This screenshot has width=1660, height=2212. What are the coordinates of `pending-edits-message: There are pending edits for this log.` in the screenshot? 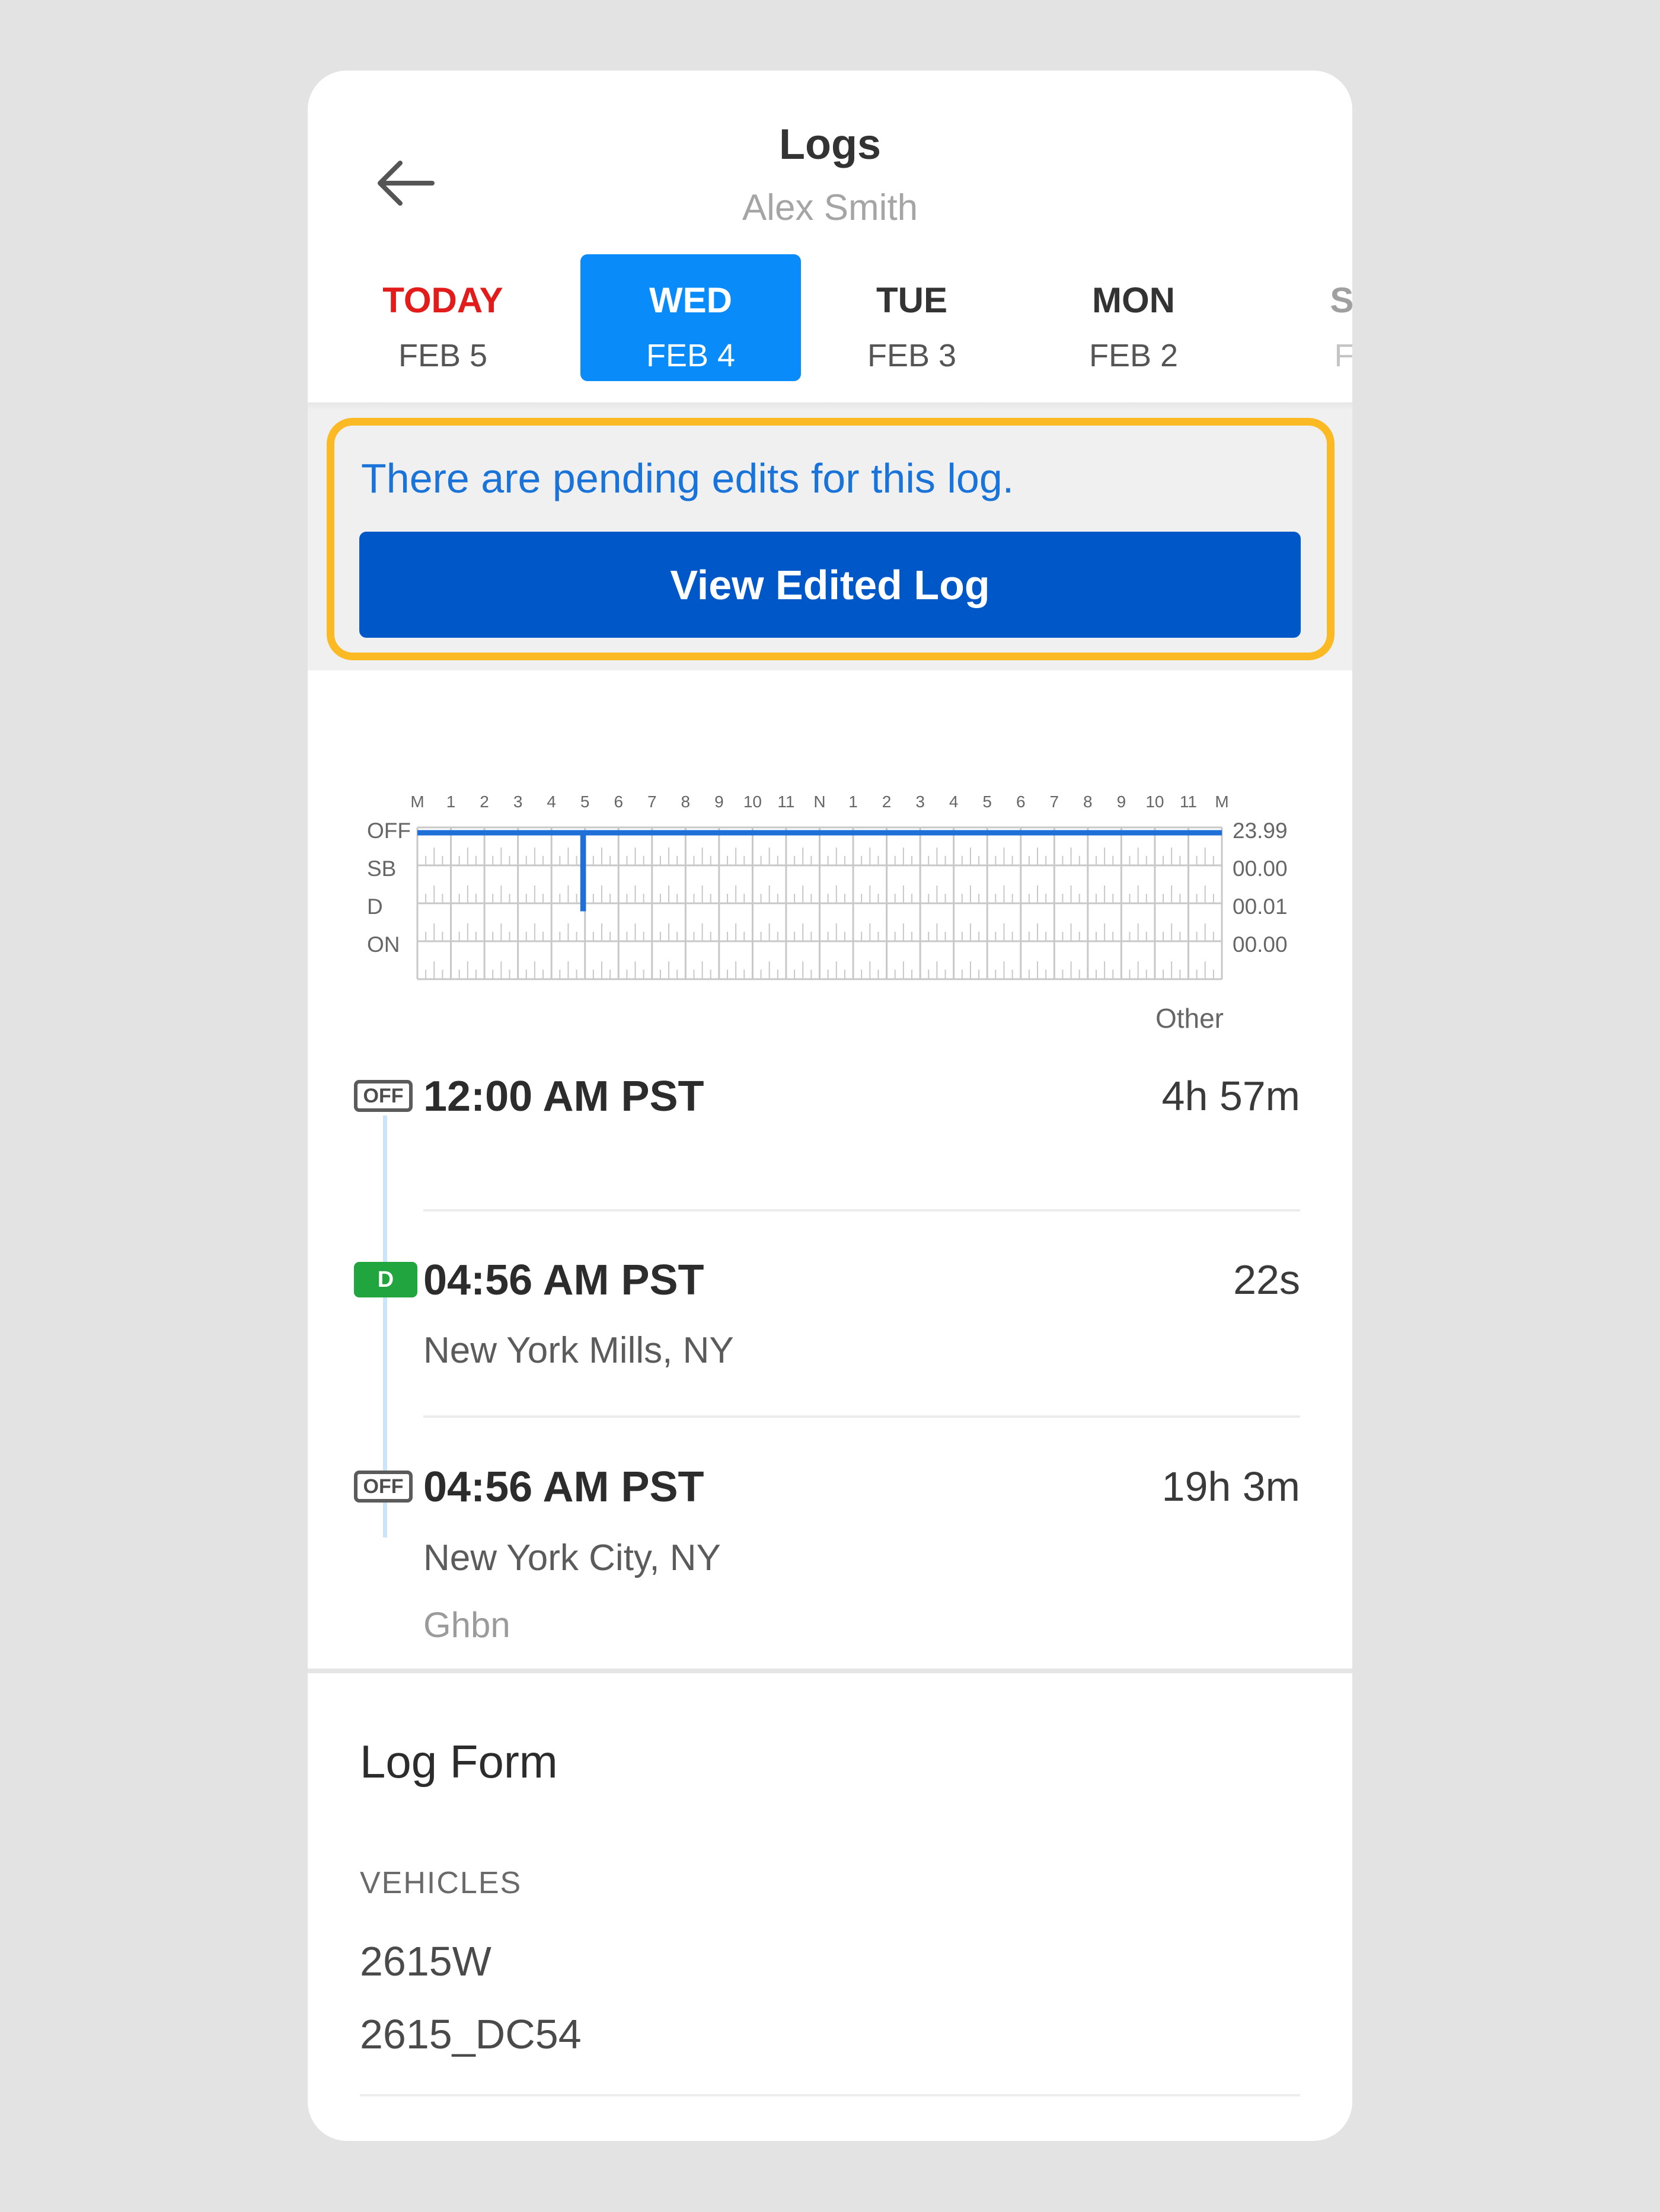 It's located at (687, 478).